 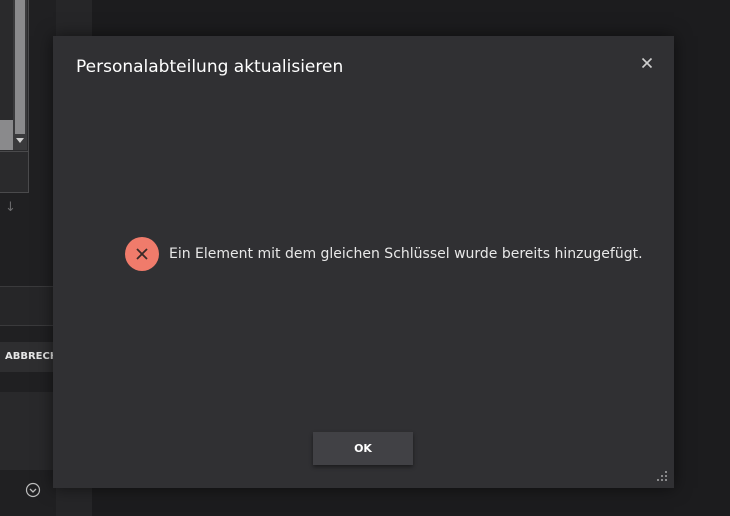 I want to click on background-list-item-selected, so click(x=6, y=135).